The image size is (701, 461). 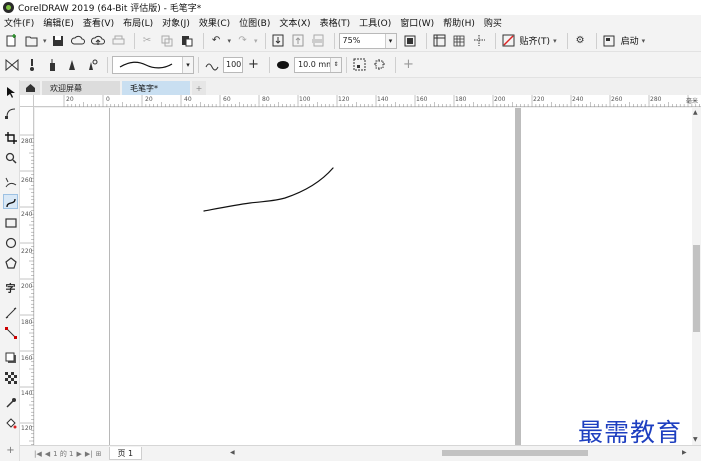 I want to click on vertical-scrollbar-thumb, so click(x=696, y=288).